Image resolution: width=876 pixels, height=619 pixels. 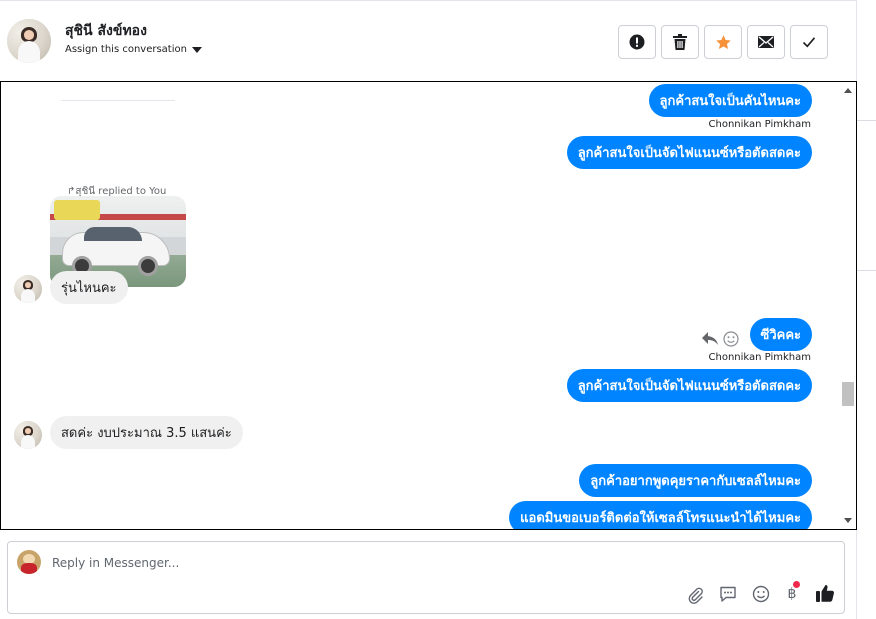 What do you see at coordinates (796, 584) in the screenshot?
I see `notification-dot` at bounding box center [796, 584].